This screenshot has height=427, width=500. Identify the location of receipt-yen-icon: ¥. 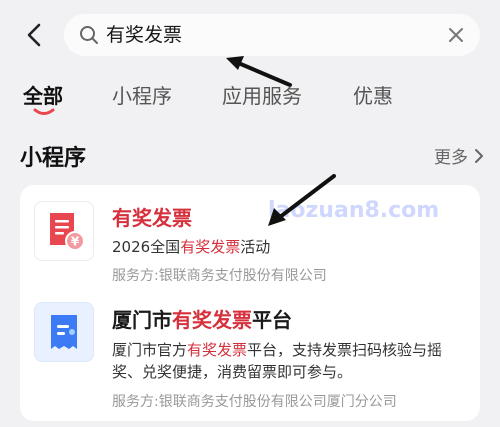
(67, 232).